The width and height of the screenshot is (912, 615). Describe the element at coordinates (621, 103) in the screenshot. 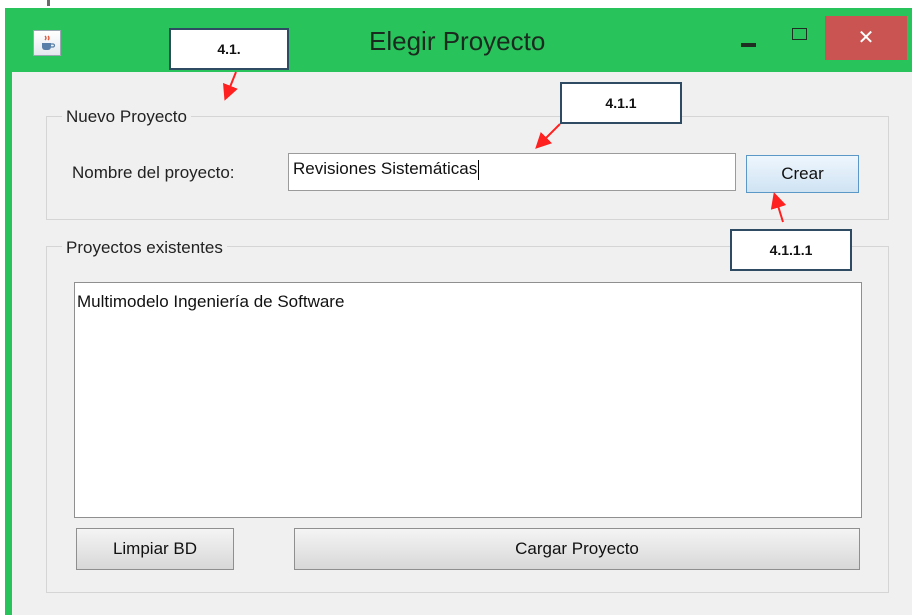

I see `annotation-label: 4.1.1` at that location.